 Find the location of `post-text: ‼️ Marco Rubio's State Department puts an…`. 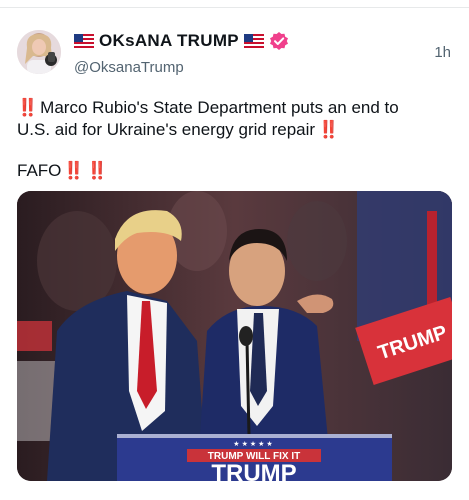

post-text: ‼️ Marco Rubio's State Department puts an… is located at coordinates (237, 119).